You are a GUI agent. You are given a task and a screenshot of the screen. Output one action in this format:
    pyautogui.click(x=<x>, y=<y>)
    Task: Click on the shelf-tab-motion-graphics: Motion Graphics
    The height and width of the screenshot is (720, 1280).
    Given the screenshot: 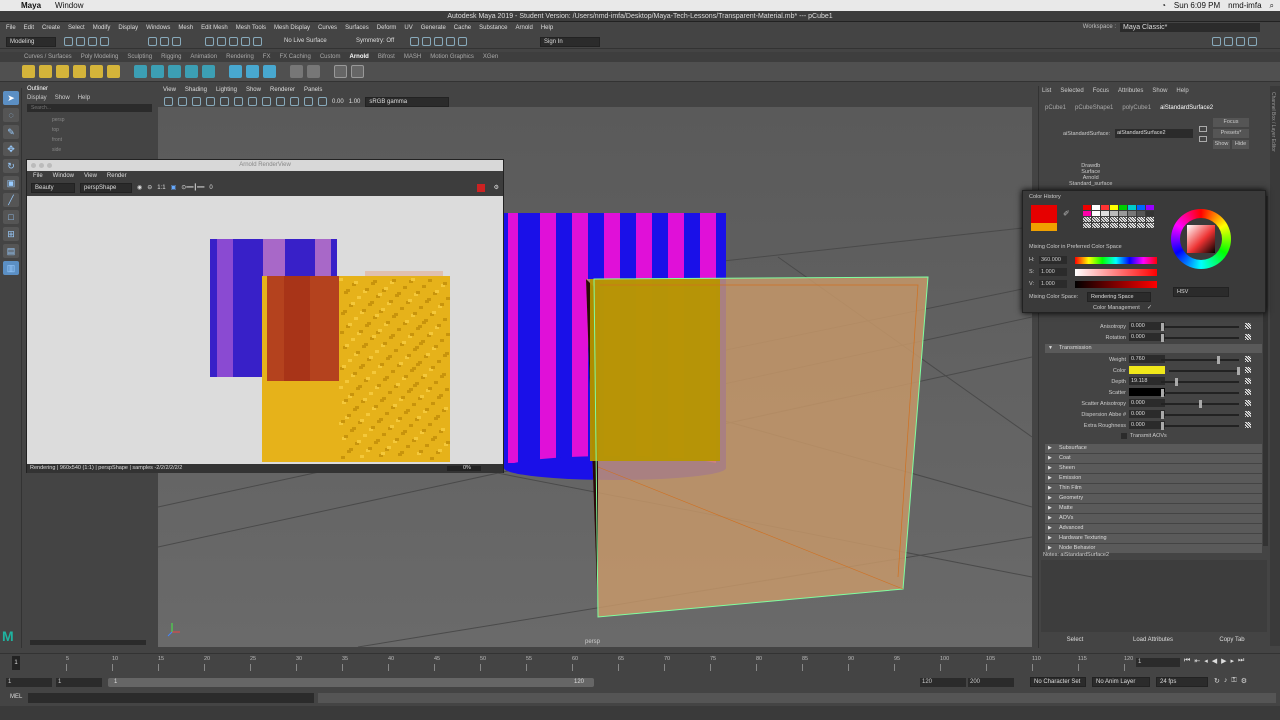 What is the action you would take?
    pyautogui.click(x=452, y=57)
    